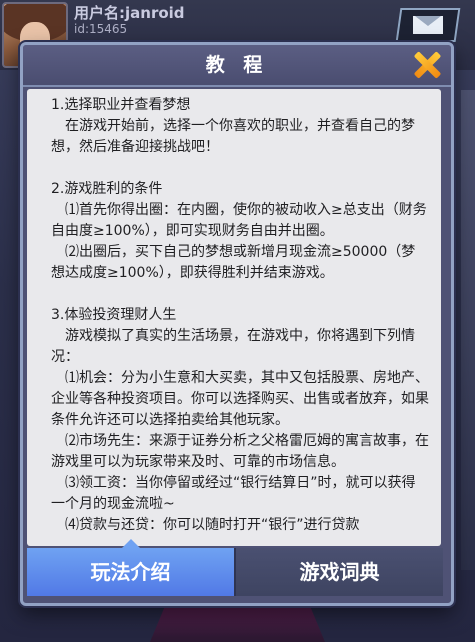 This screenshot has height=642, width=475. What do you see at coordinates (233, 136) in the screenshot?
I see `section-1-body: 在游戏开始前，选择一个你喜欢的职业，并查看自己的梦想，然后准备迎接挑战吧！` at bounding box center [233, 136].